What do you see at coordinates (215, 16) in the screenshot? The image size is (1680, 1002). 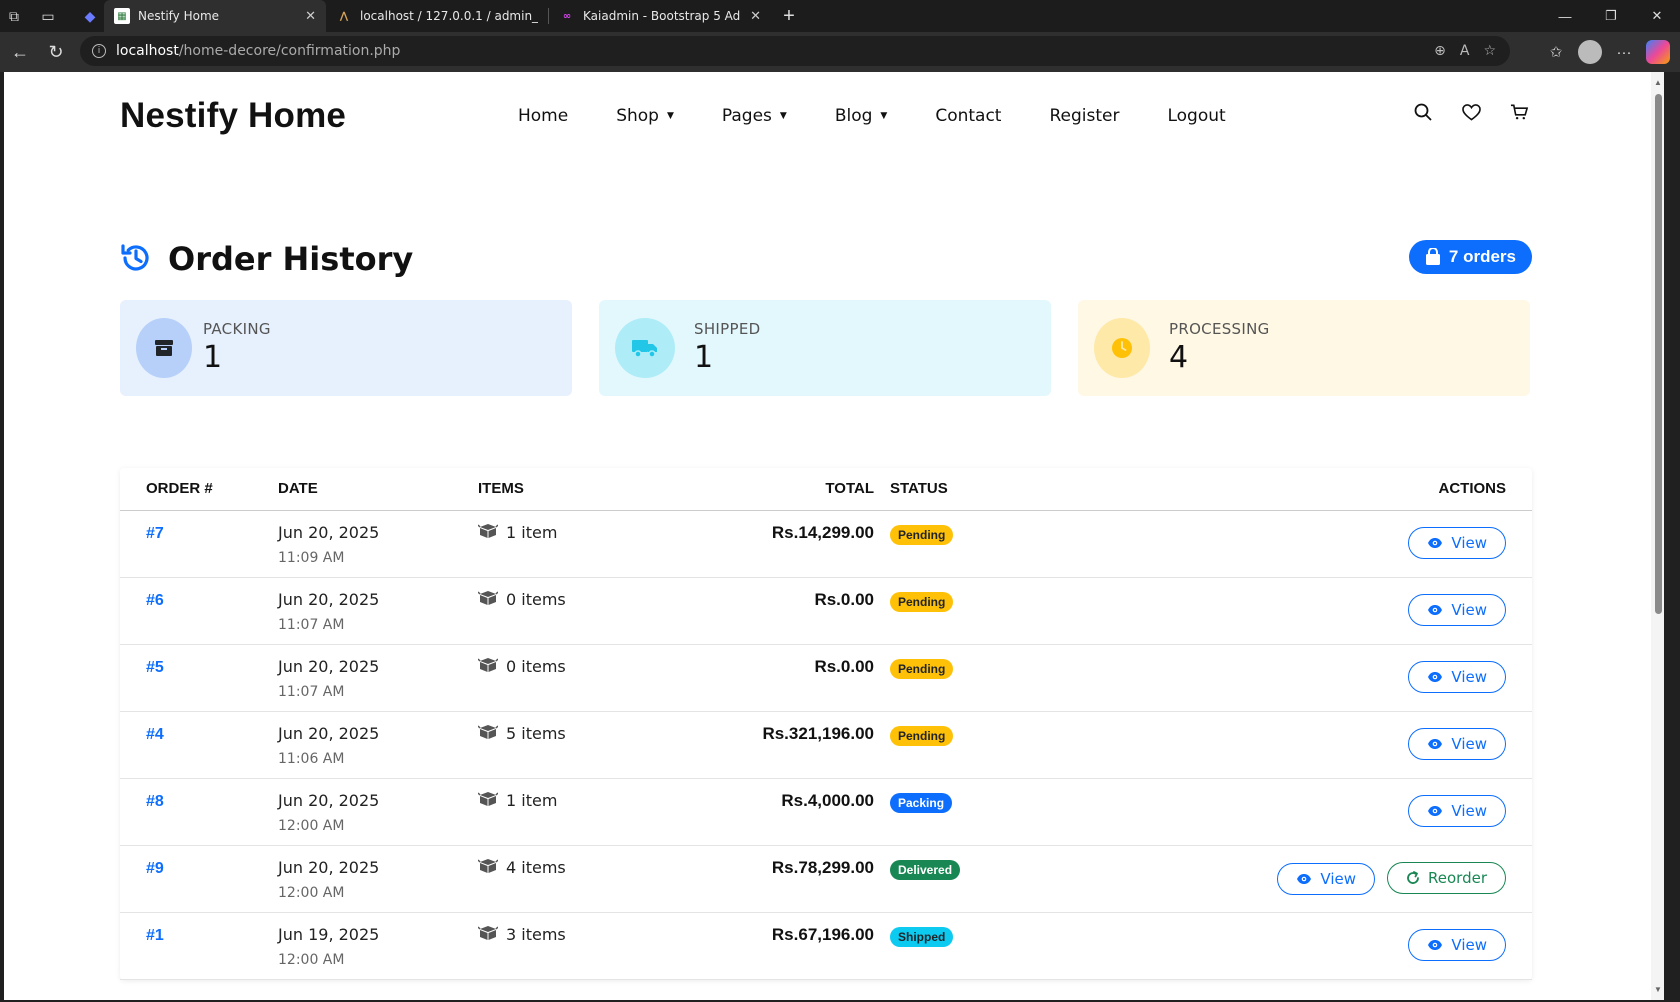 I see `tab-nestify-home: ▦ Nestify Home ✕` at bounding box center [215, 16].